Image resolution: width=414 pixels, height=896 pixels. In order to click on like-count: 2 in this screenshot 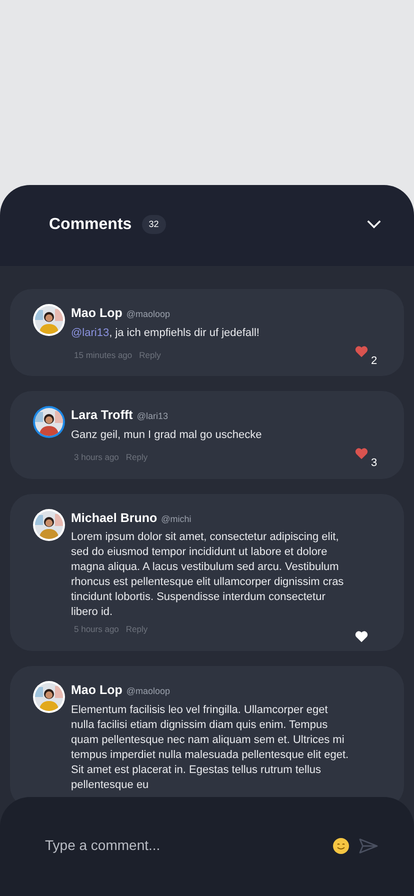, I will do `click(374, 361)`.